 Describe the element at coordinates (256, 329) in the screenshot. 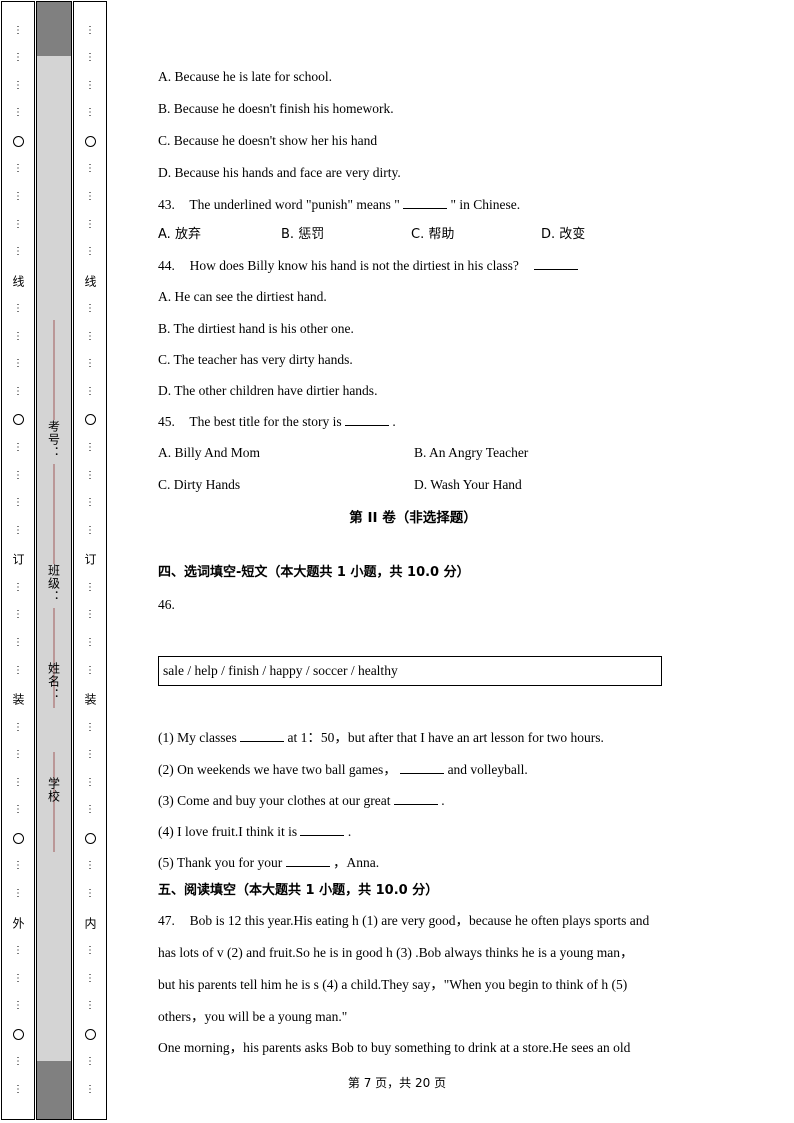

I see `option-row: B. The dirtiest hand is his other one.` at that location.